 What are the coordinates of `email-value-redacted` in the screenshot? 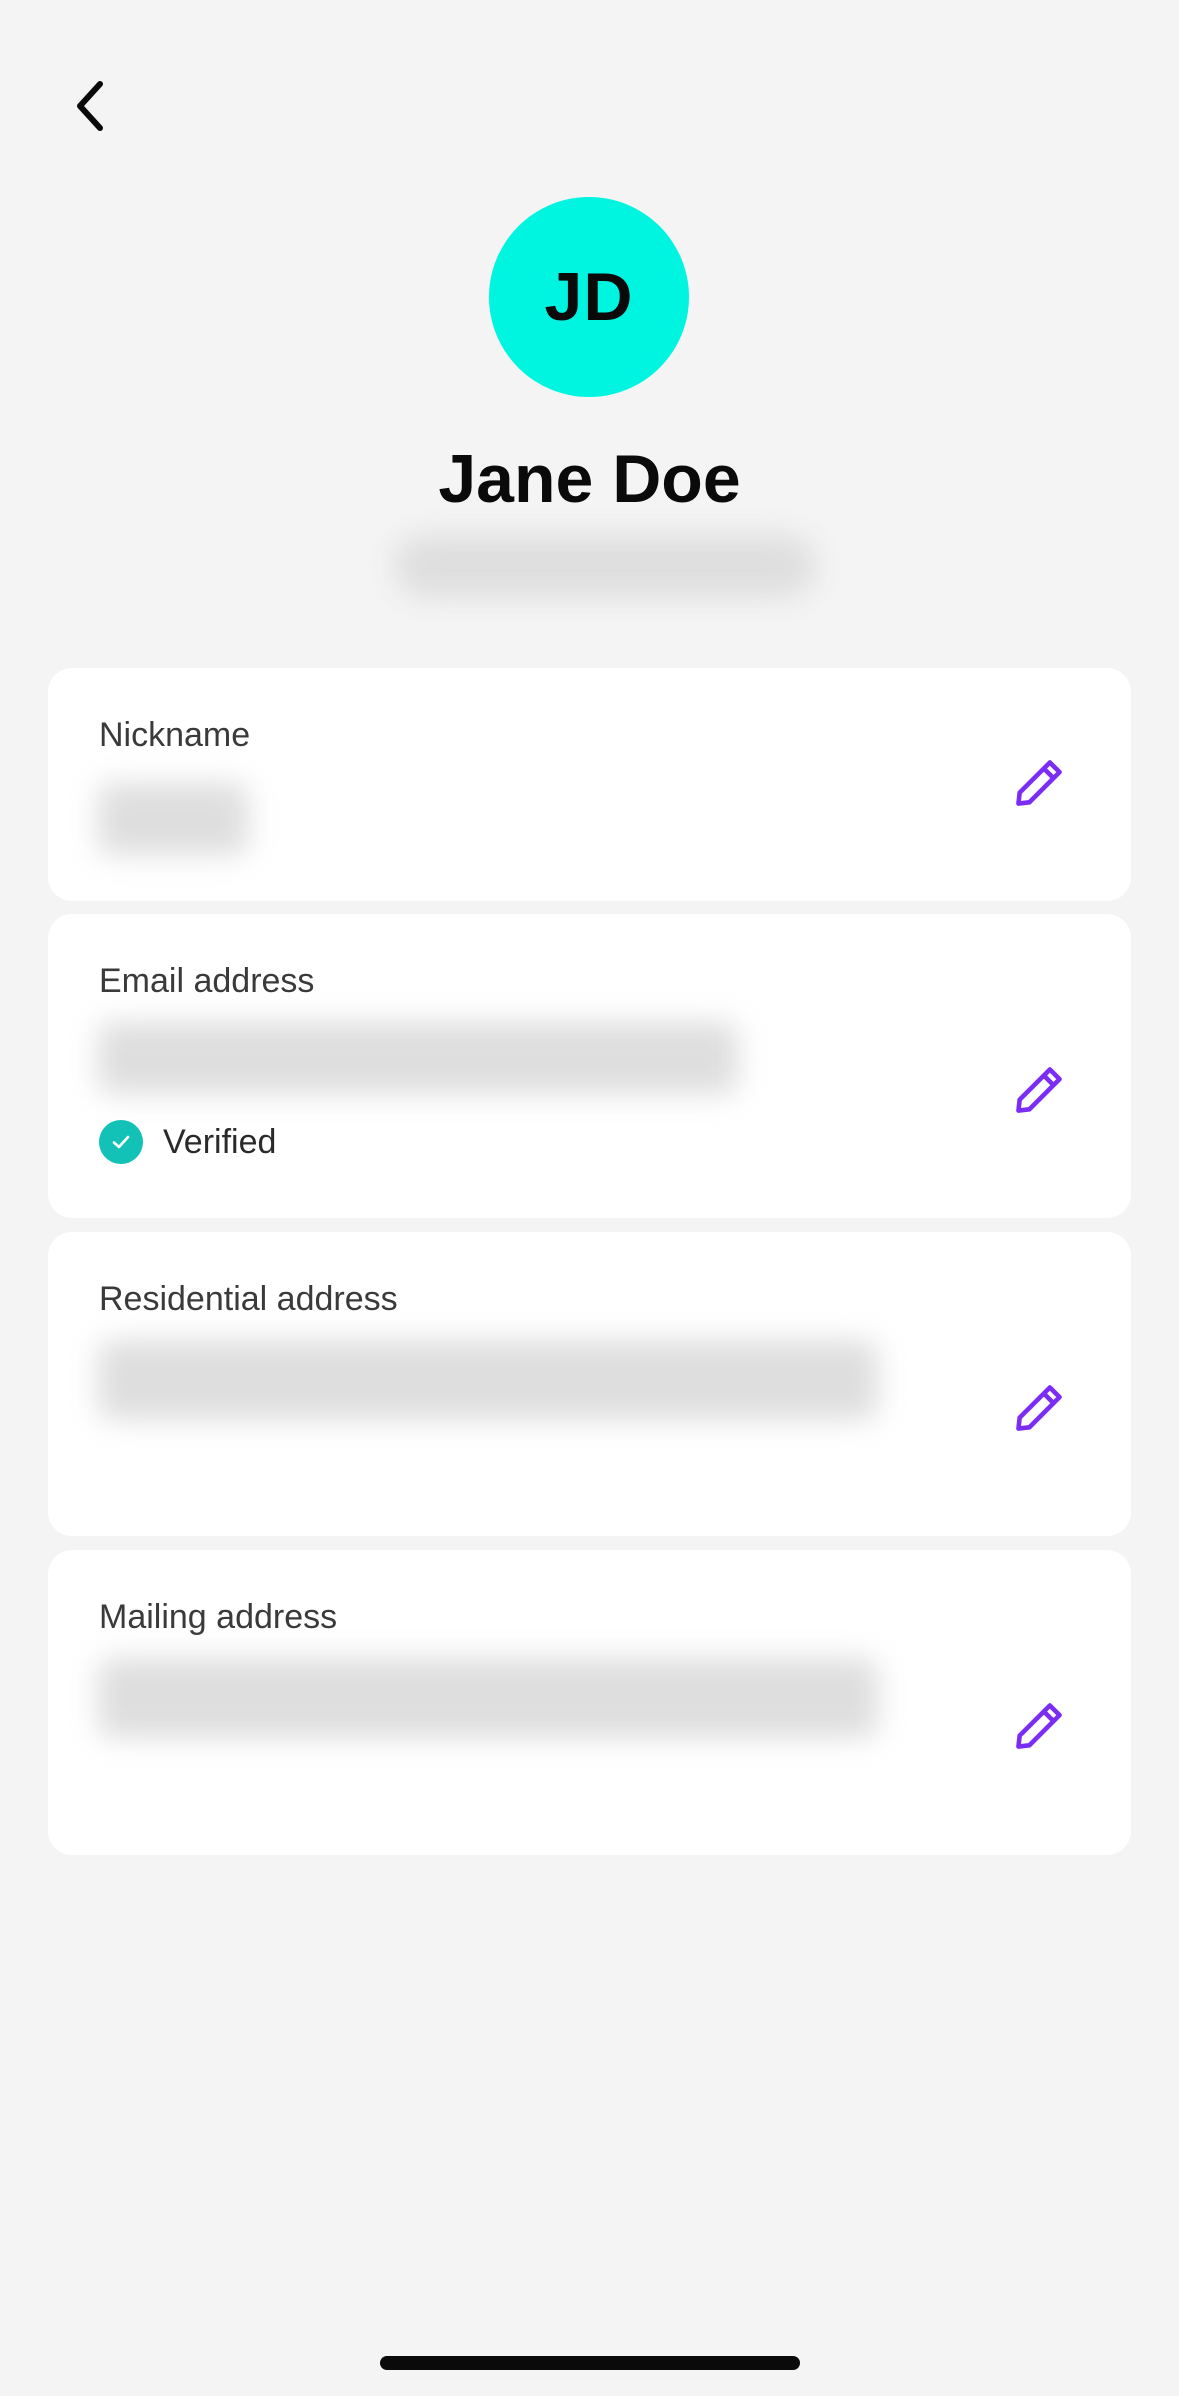 It's located at (418, 1058).